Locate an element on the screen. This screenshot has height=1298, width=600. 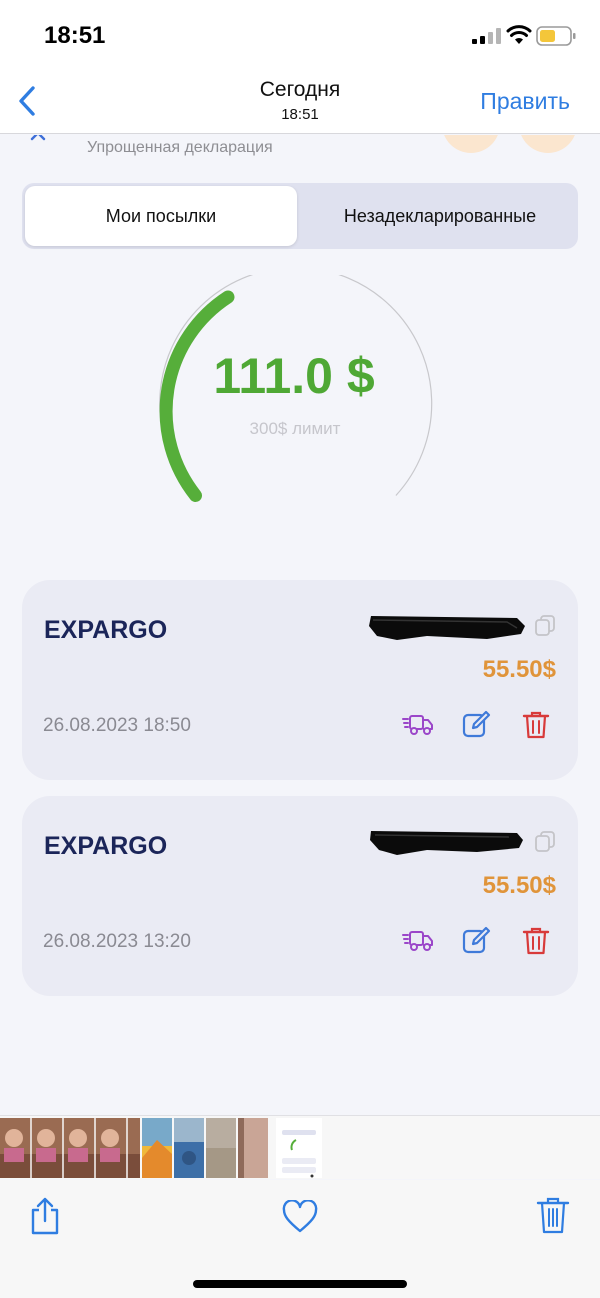
current-photo-thumbnail is located at coordinates (299, 1148).